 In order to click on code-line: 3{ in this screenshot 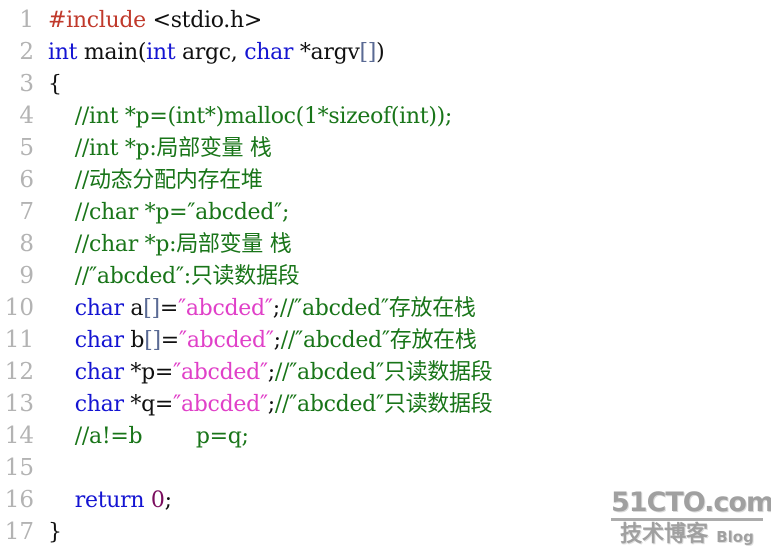, I will do `click(385, 84)`.